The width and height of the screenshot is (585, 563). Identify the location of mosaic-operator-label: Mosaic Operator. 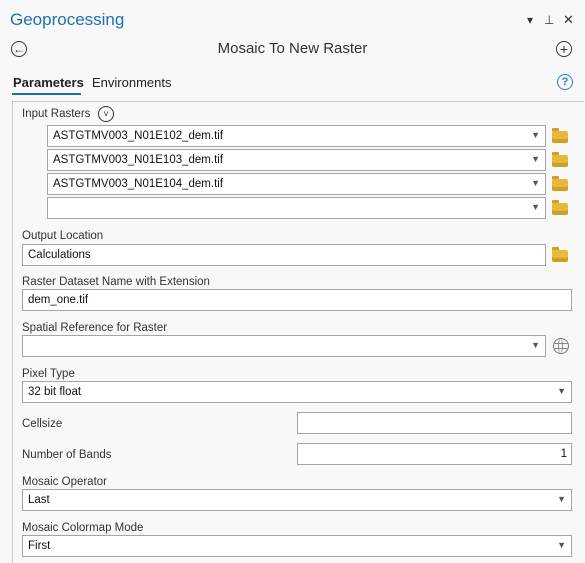
(65, 482).